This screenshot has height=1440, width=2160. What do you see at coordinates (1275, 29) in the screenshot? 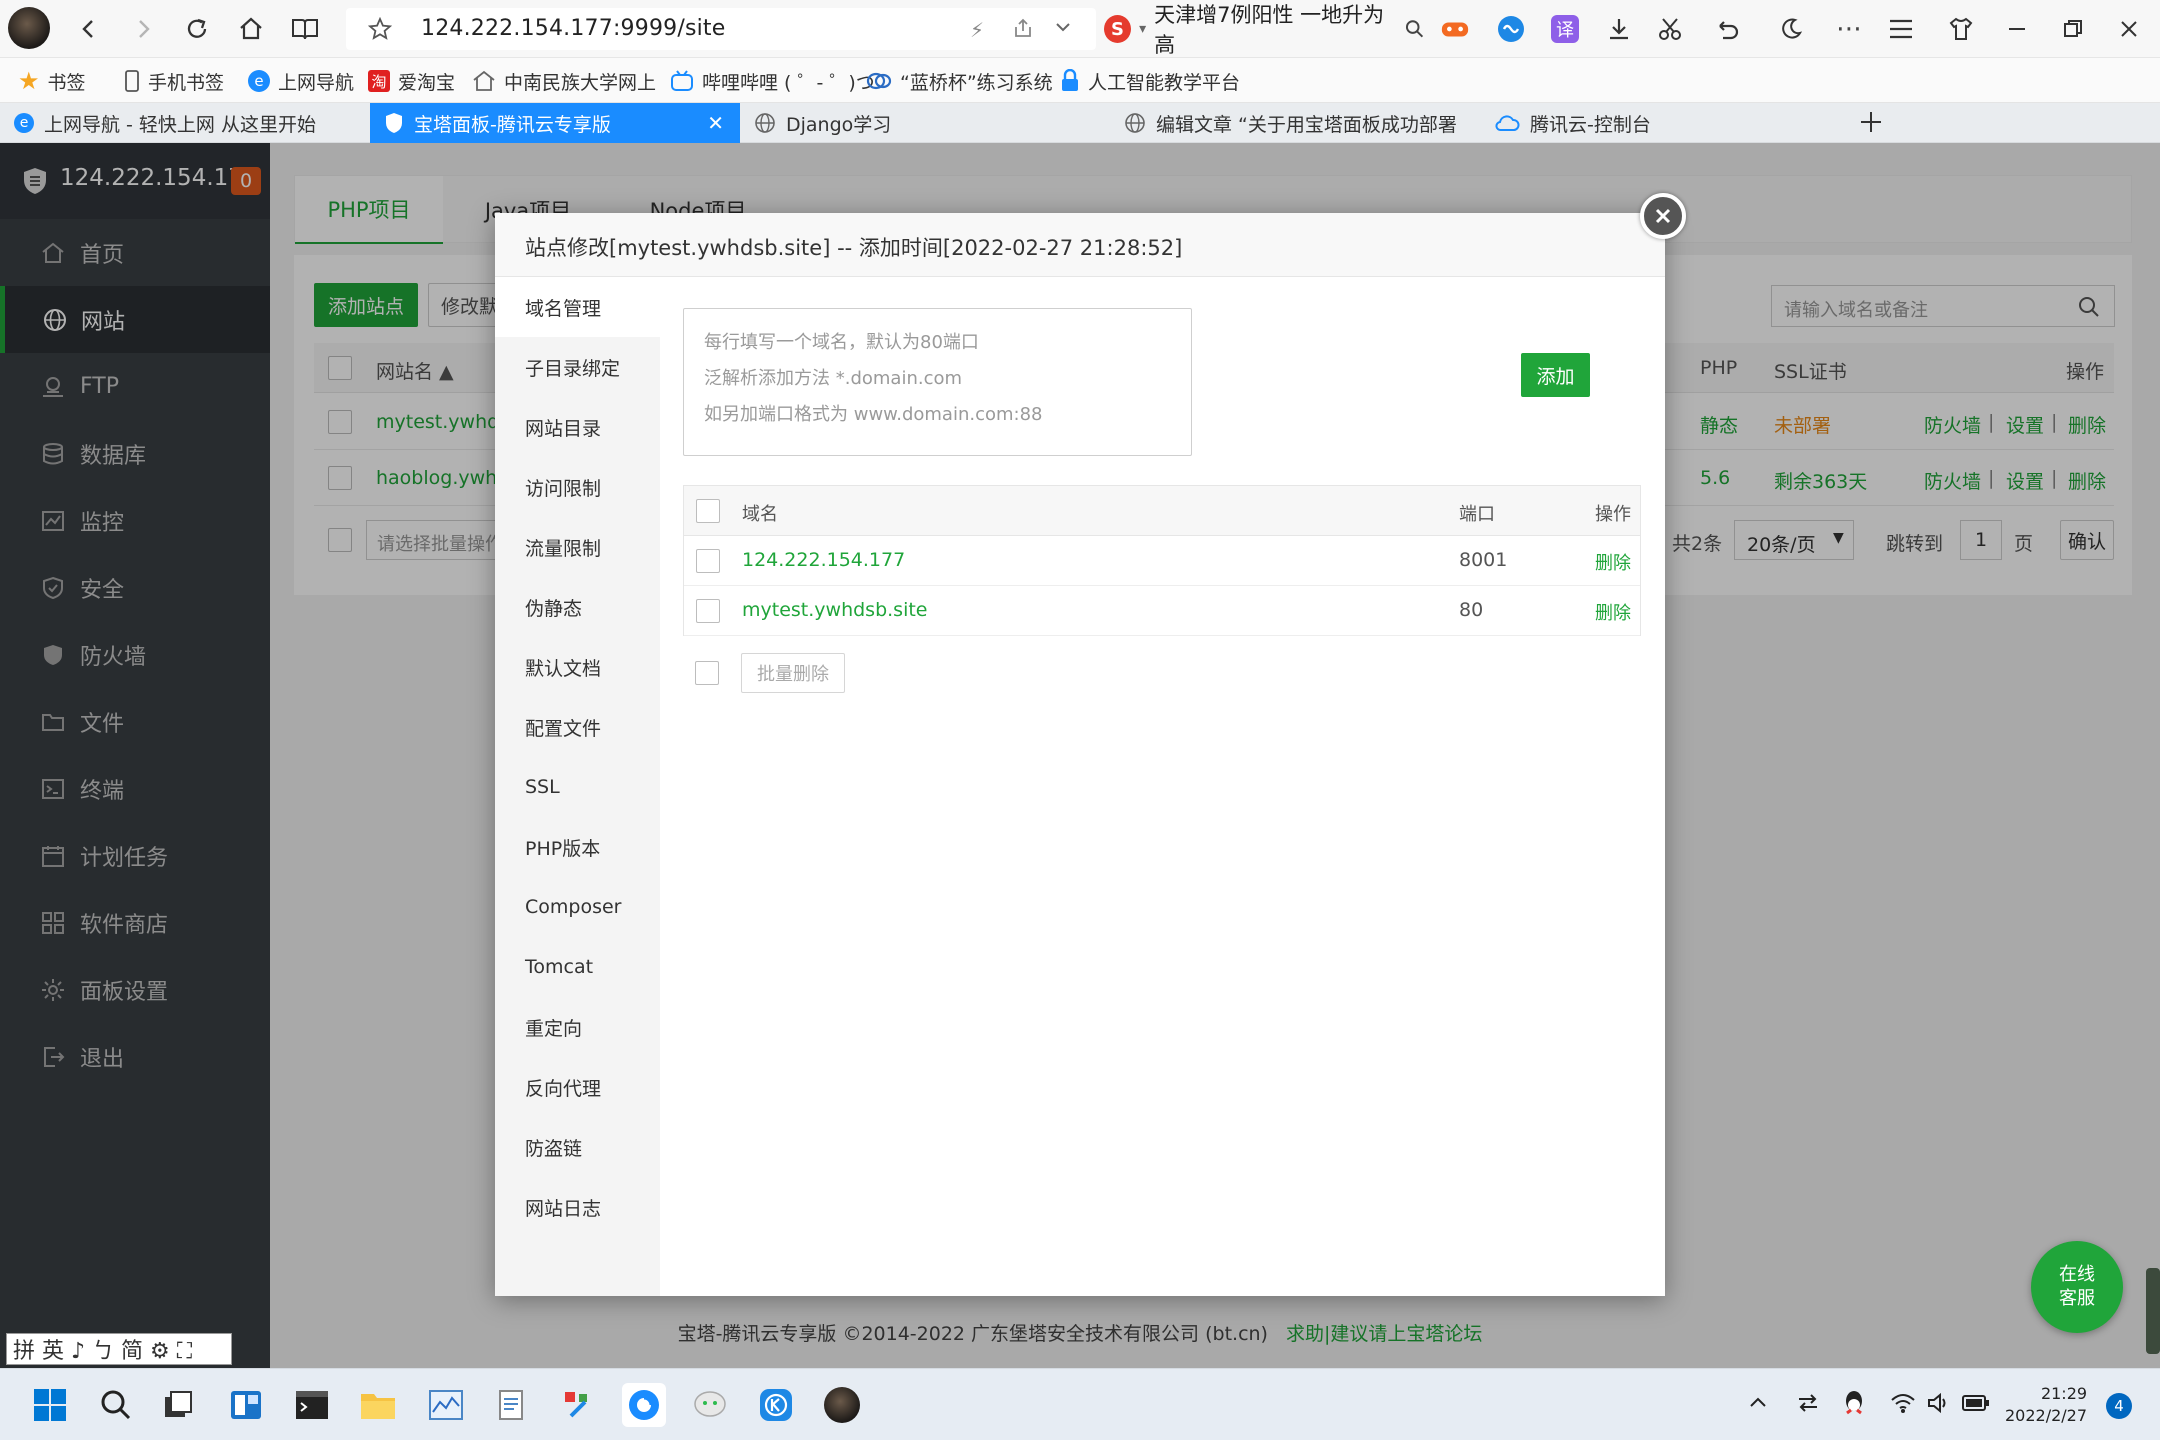
I see `news-headline: 天津增7例阳性 一地升为高` at bounding box center [1275, 29].